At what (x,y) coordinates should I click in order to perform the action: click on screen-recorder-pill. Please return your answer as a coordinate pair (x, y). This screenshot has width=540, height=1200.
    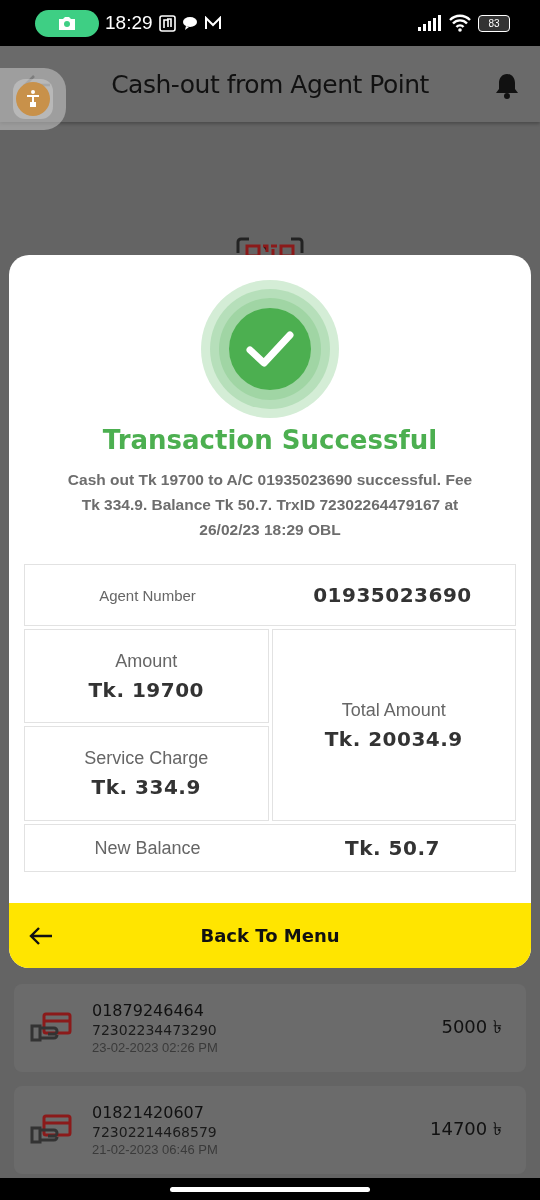
    Looking at the image, I should click on (67, 23).